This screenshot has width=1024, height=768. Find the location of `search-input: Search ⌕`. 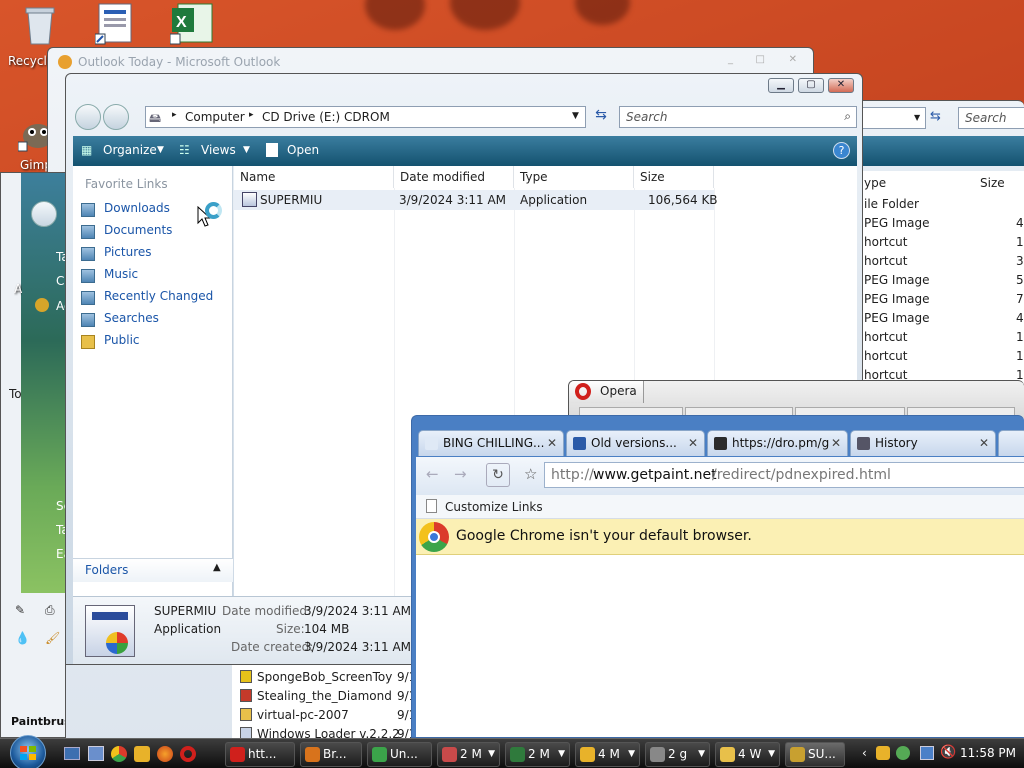

search-input: Search ⌕ is located at coordinates (738, 117).